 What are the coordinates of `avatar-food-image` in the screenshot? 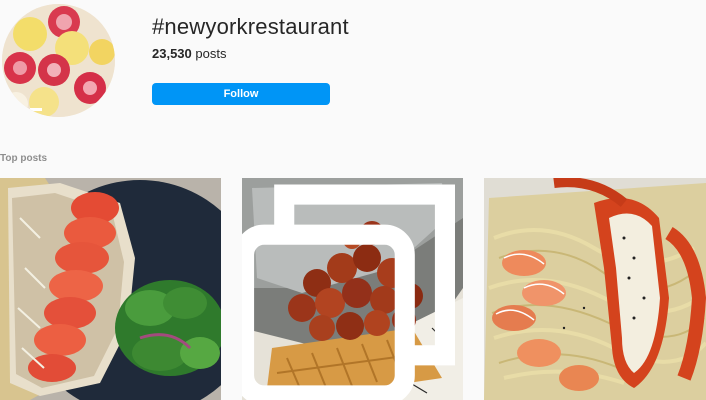 It's located at (58, 60).